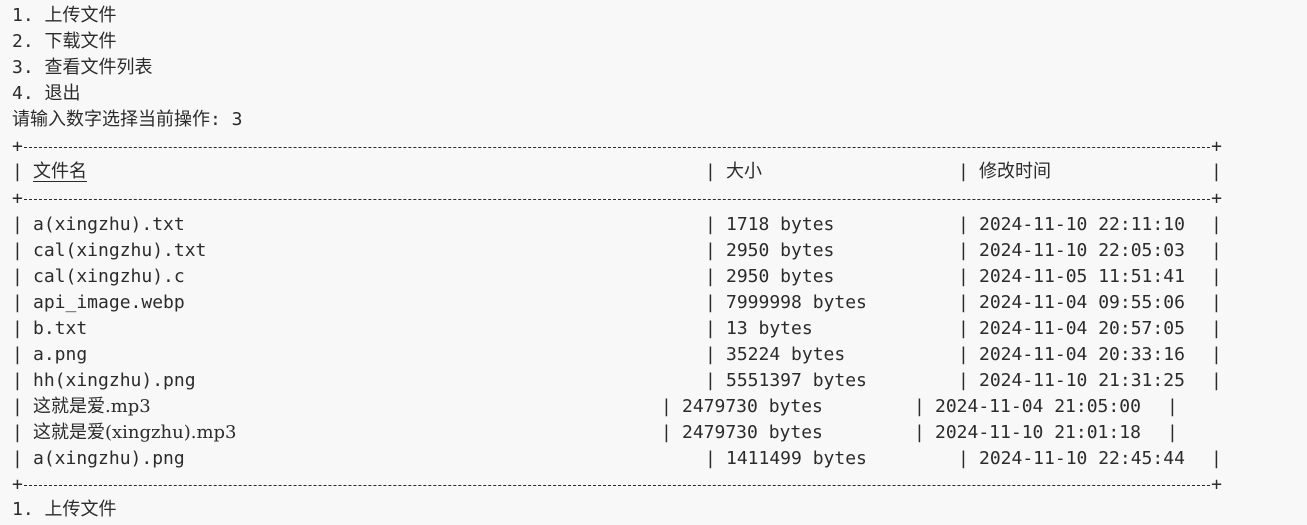 Image resolution: width=1307 pixels, height=525 pixels. I want to click on row-filename: api_image.webp, so click(109, 302).